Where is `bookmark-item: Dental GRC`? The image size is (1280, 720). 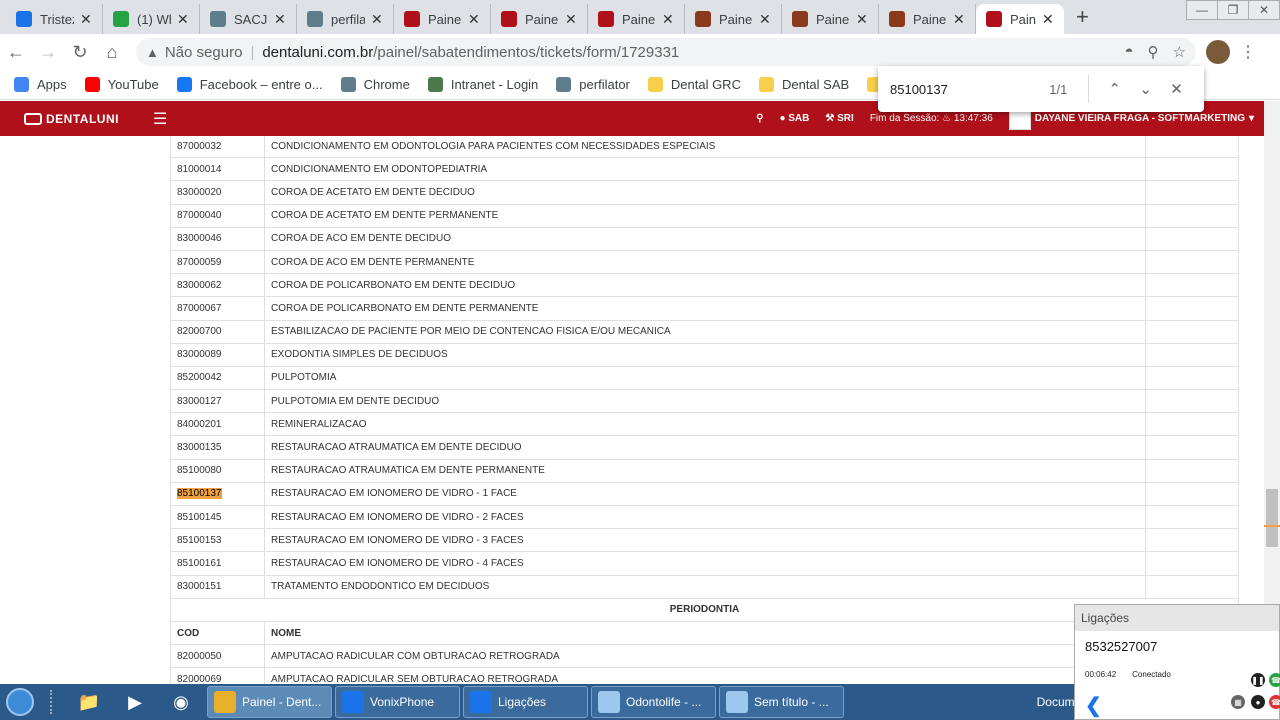
bookmark-item: Dental GRC is located at coordinates (694, 84).